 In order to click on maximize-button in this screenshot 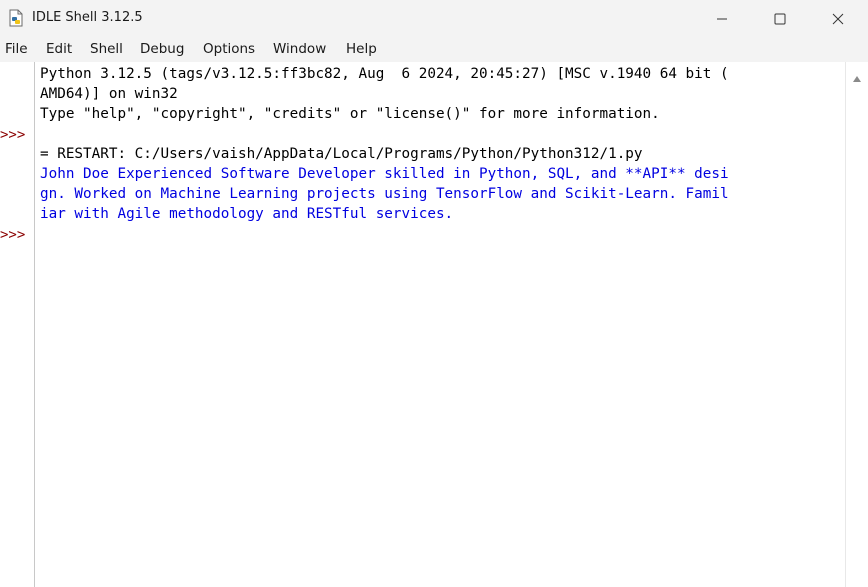, I will do `click(780, 18)`.